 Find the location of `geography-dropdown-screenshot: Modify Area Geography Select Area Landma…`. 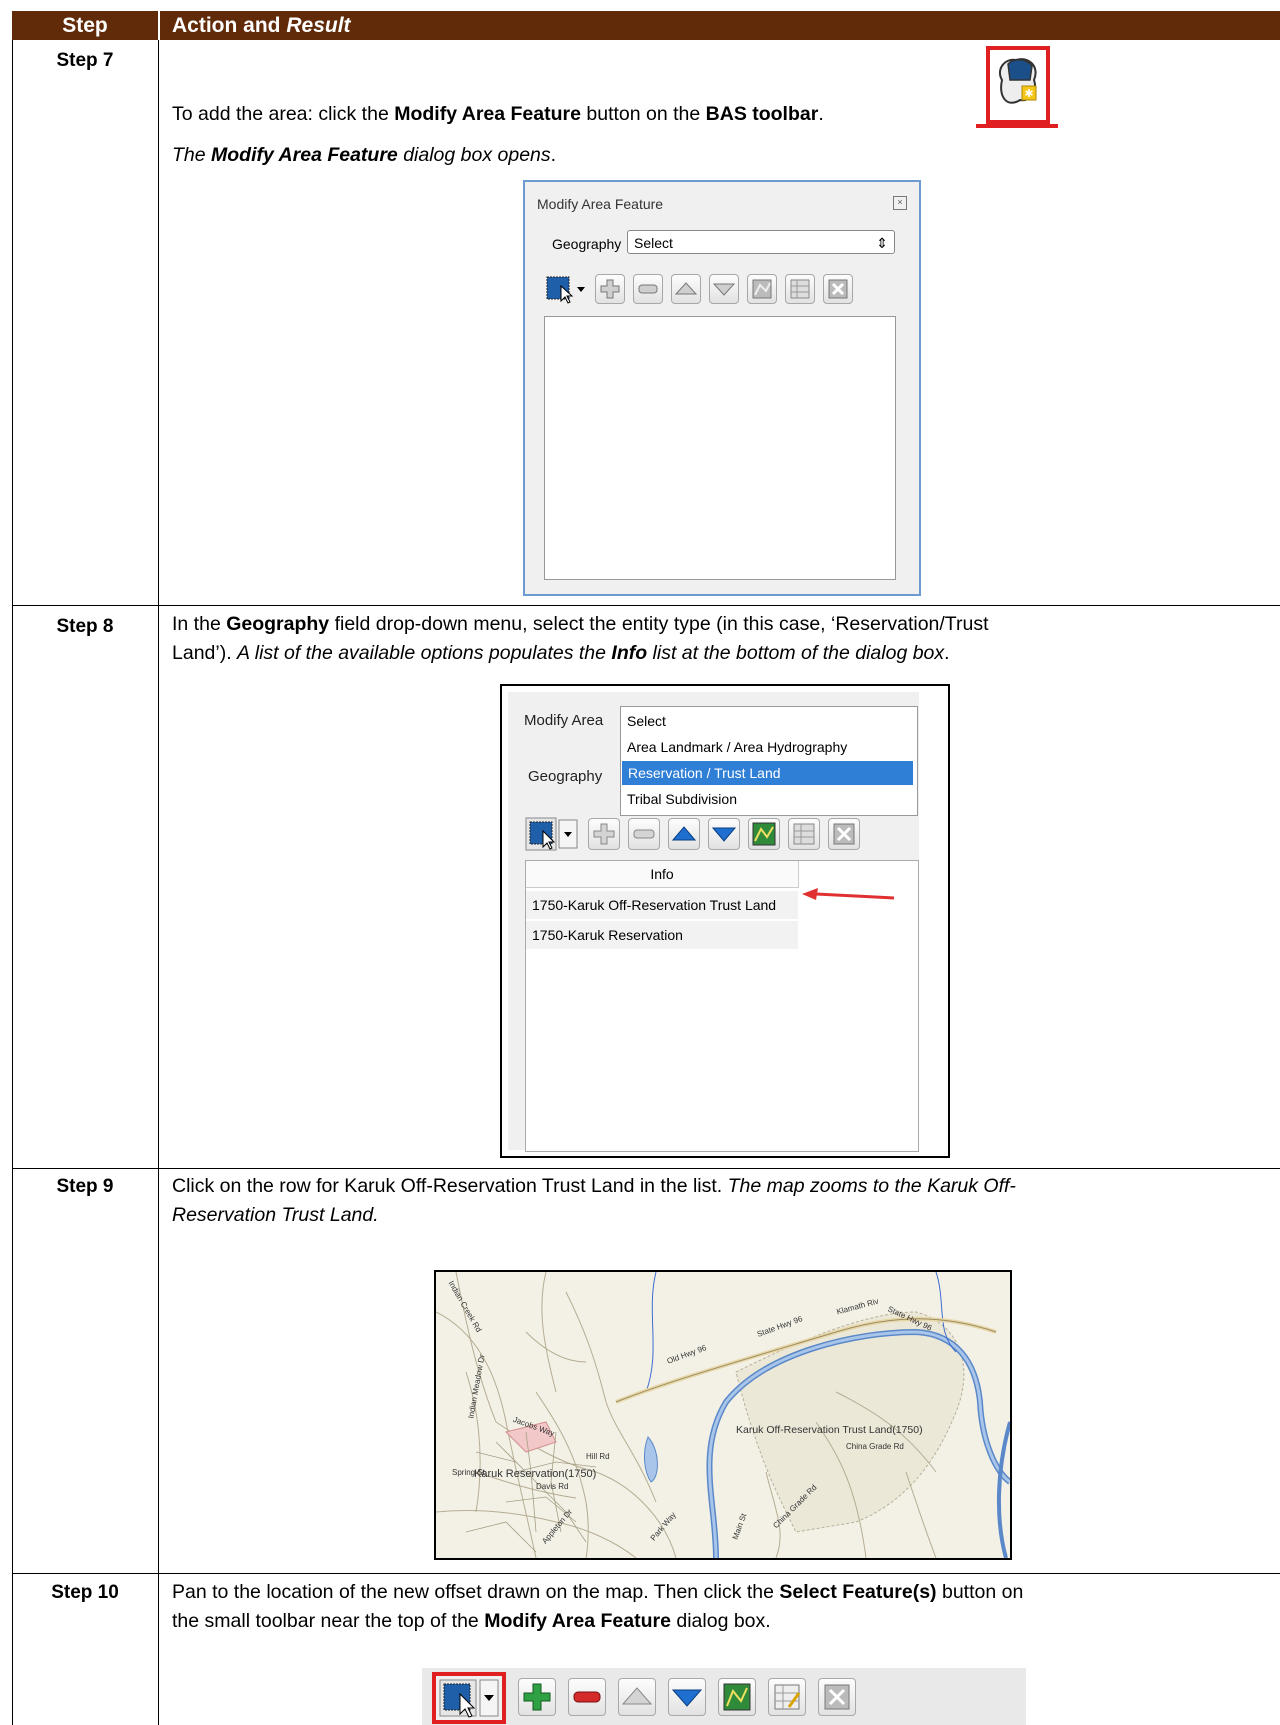

geography-dropdown-screenshot: Modify Area Geography Select Area Landma… is located at coordinates (725, 921).